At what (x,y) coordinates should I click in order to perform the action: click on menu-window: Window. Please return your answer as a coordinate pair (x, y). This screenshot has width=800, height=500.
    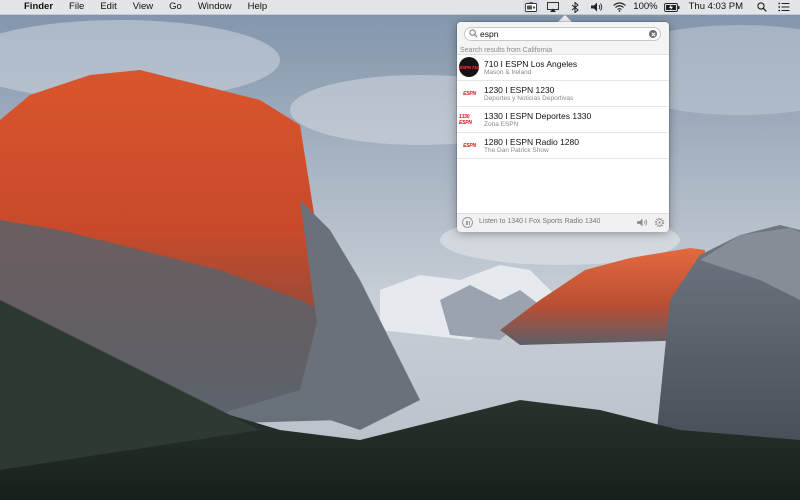
    Looking at the image, I should click on (215, 7).